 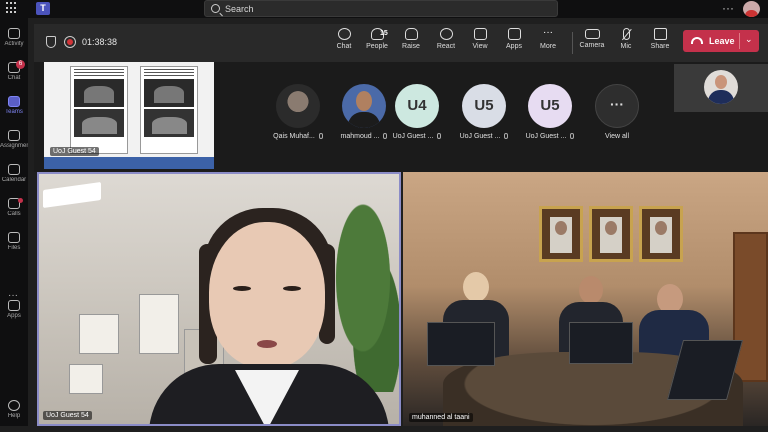 I want to click on rail-item-help: Help, so click(x=14, y=416).